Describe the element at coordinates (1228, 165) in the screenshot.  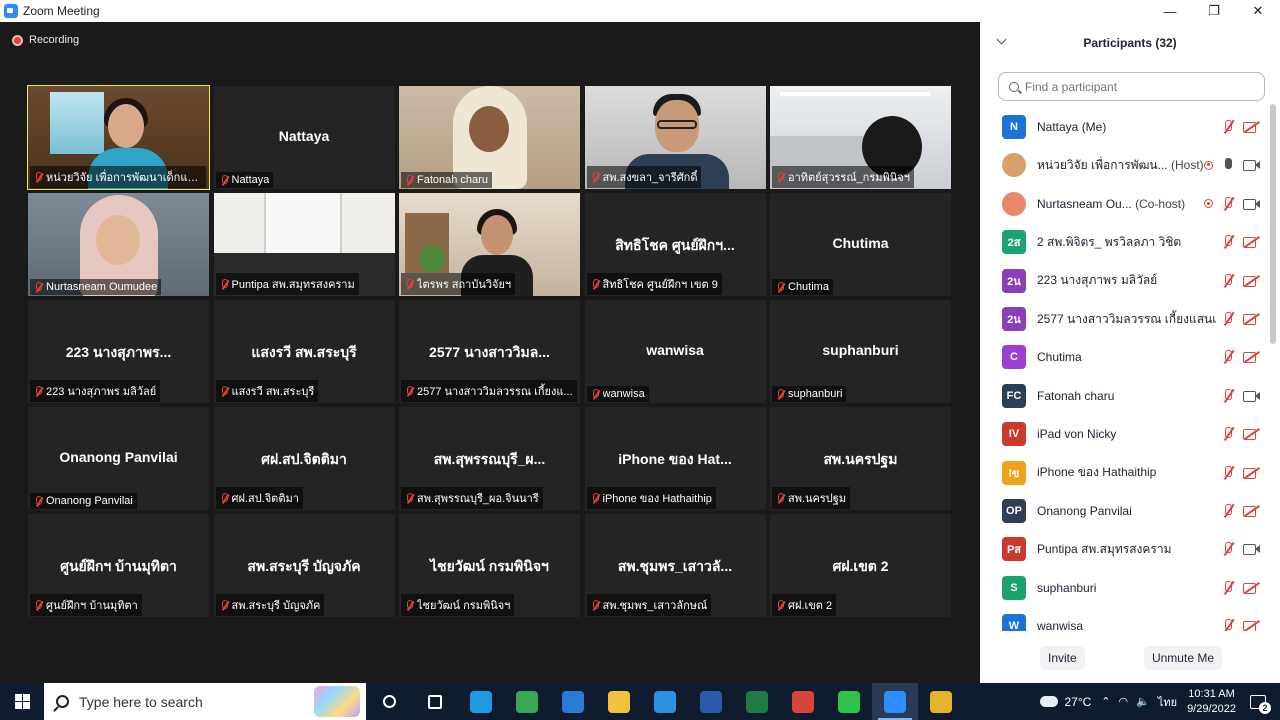
I see `mic-on-icon` at that location.